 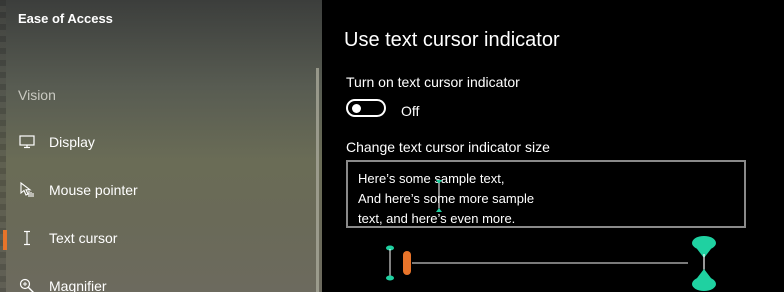 What do you see at coordinates (158, 238) in the screenshot?
I see `sidebar-item-text-cursor: Text cursor` at bounding box center [158, 238].